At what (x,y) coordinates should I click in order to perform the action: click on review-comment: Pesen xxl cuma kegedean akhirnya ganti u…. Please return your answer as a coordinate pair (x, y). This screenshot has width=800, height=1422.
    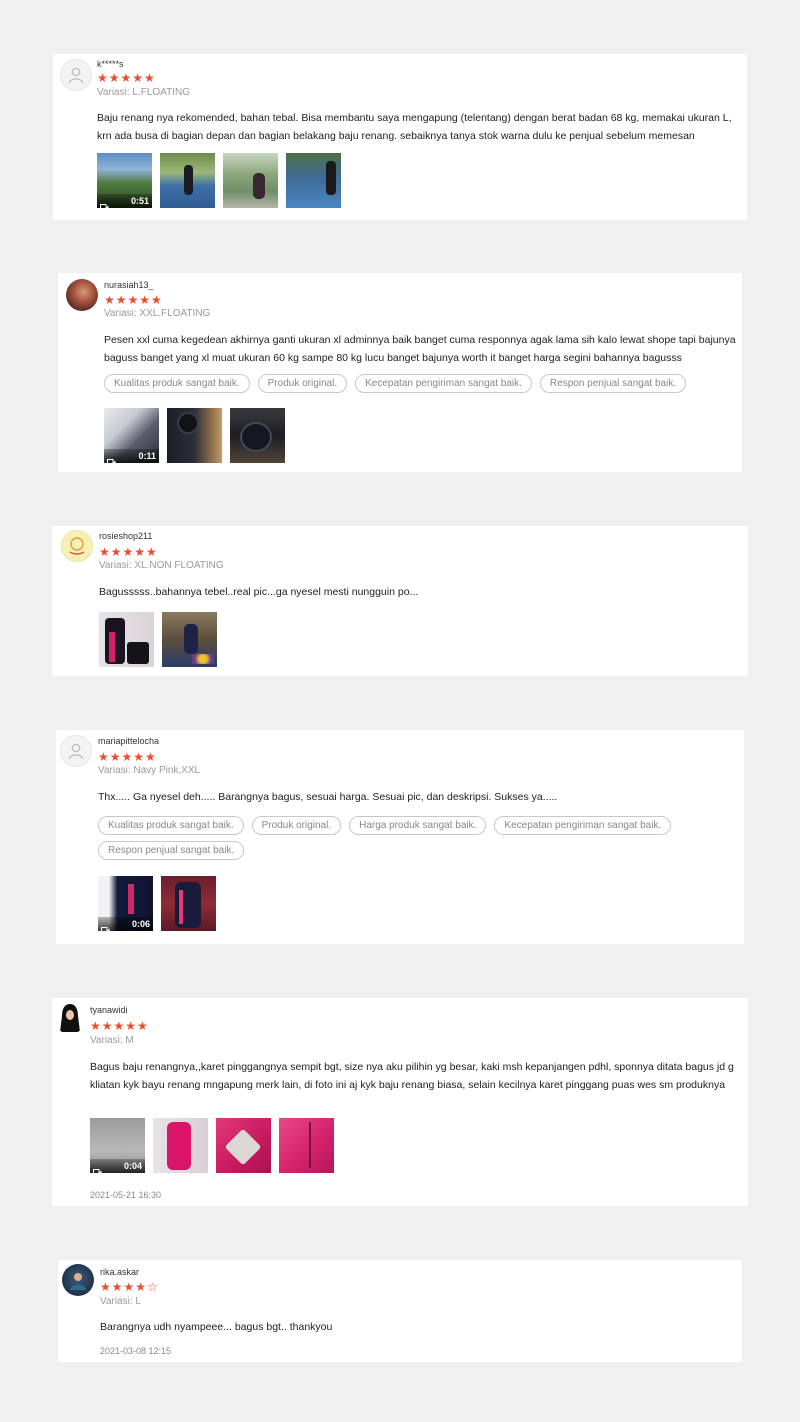
    Looking at the image, I should click on (420, 349).